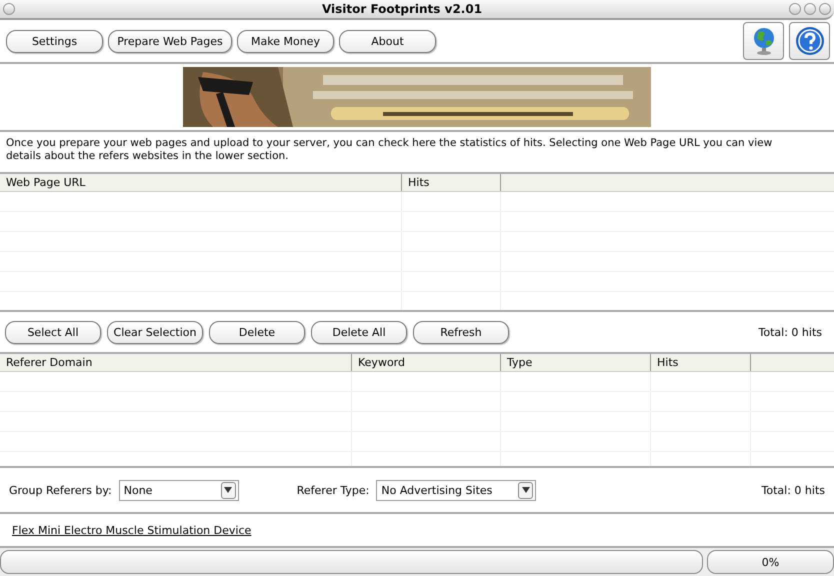 The image size is (834, 576). What do you see at coordinates (825, 9) in the screenshot?
I see `close-button` at bounding box center [825, 9].